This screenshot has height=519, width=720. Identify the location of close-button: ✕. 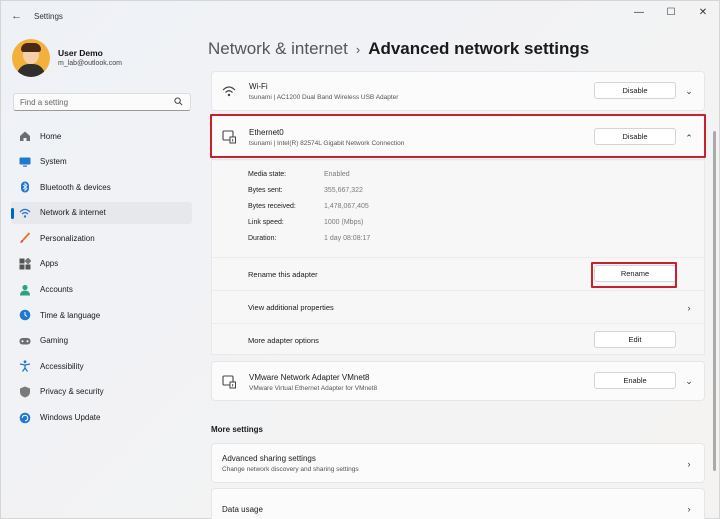
(703, 12).